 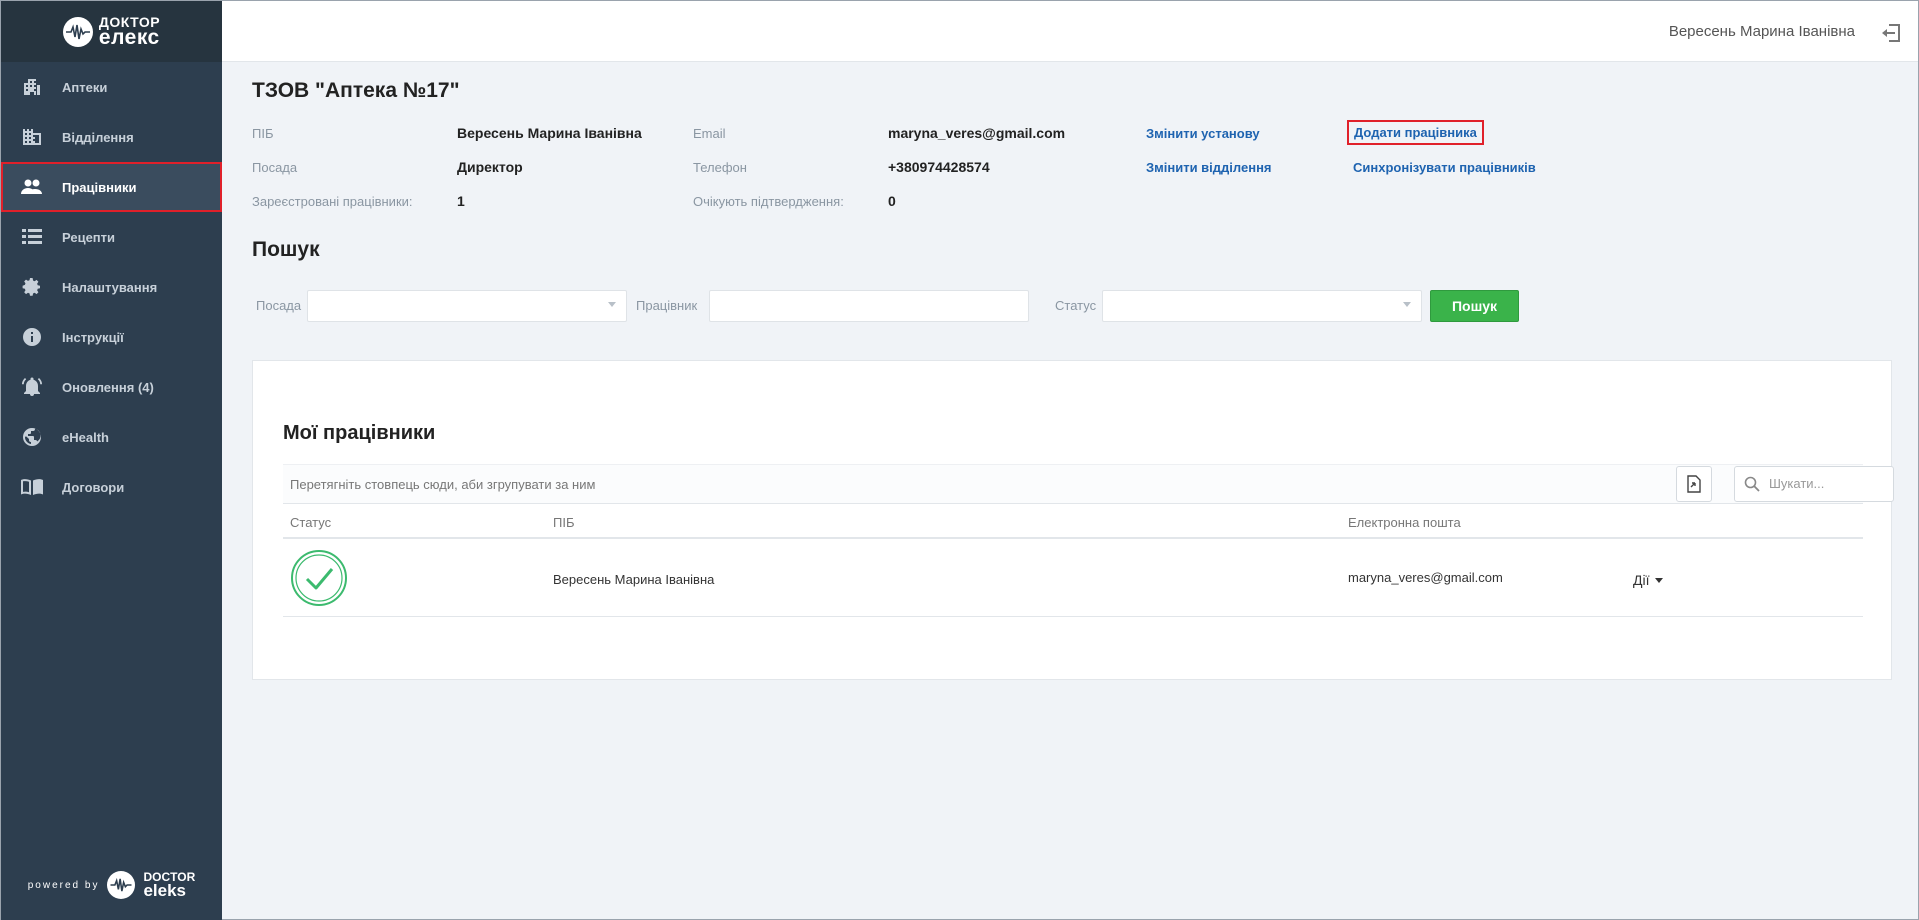 What do you see at coordinates (461, 201) in the screenshot?
I see `registered-value: 1` at bounding box center [461, 201].